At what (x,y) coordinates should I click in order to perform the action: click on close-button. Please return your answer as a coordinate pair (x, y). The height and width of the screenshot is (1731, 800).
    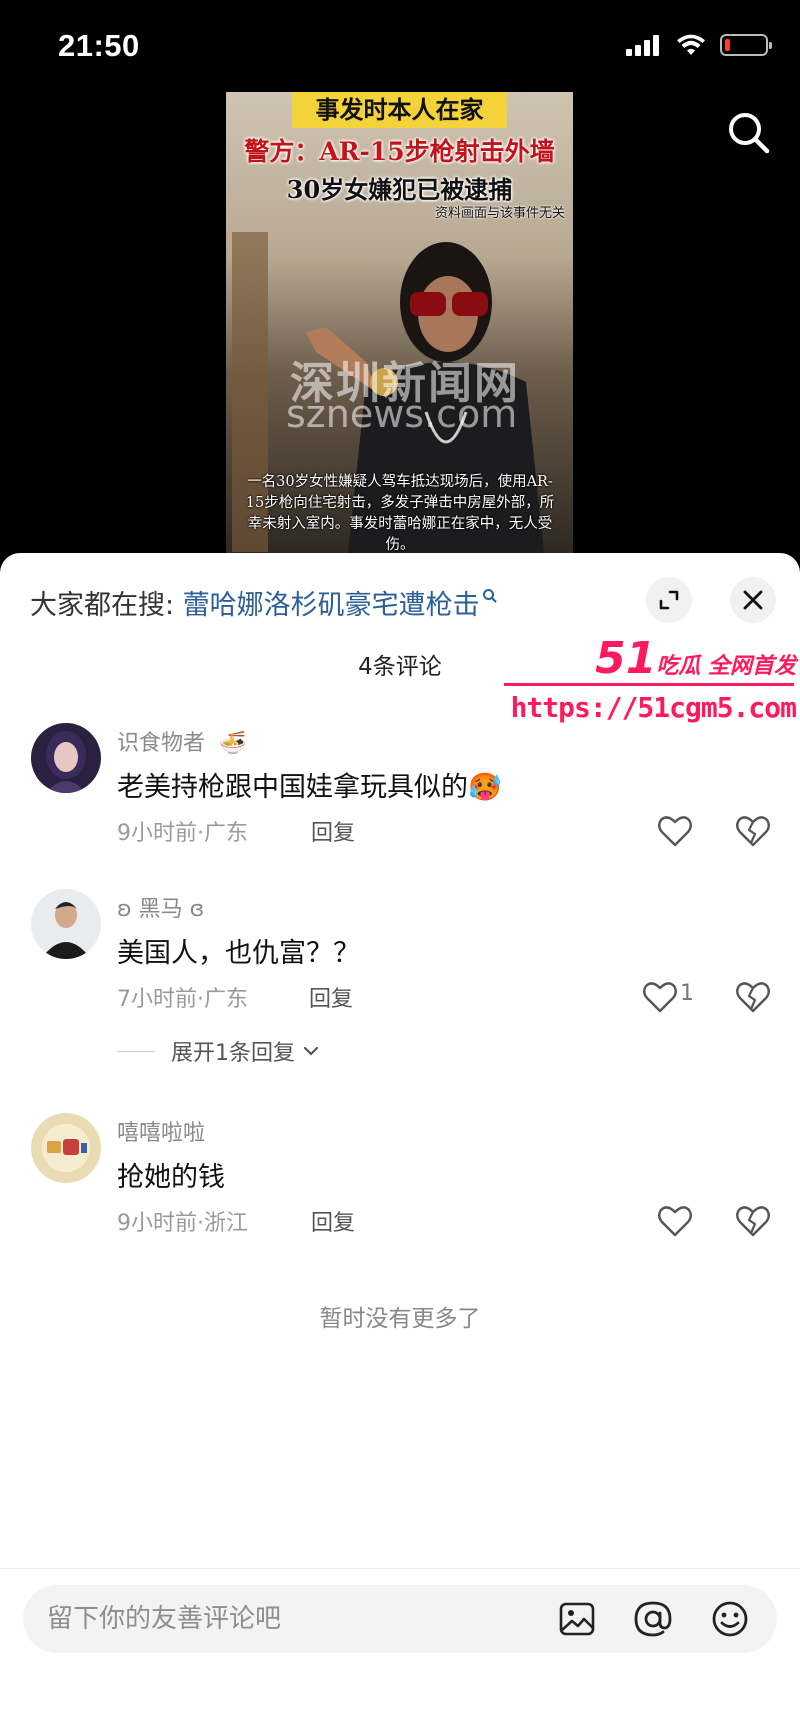
    Looking at the image, I should click on (753, 600).